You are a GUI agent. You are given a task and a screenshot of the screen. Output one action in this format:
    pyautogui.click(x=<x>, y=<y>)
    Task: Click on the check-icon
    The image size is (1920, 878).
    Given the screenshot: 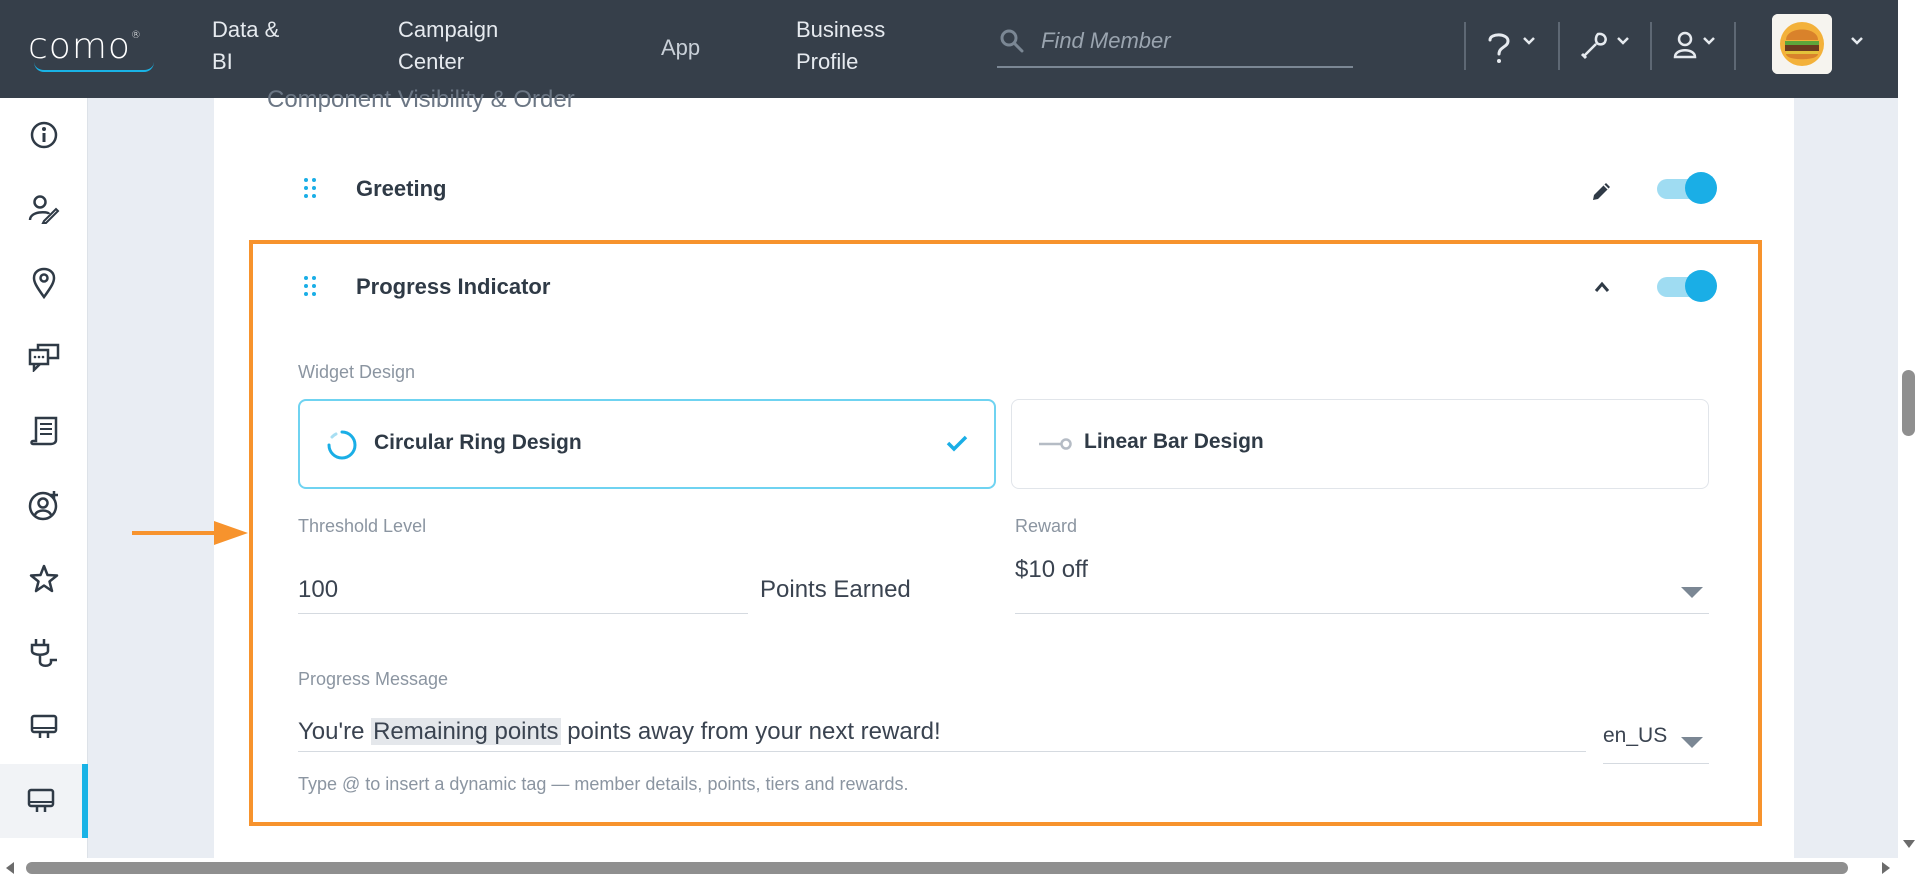 What is the action you would take?
    pyautogui.click(x=957, y=443)
    